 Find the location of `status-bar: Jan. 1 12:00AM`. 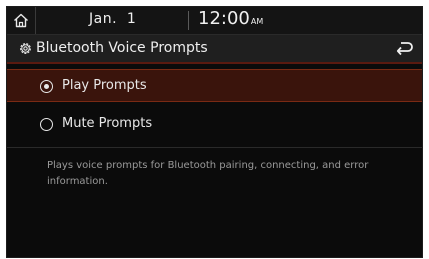

status-bar: Jan. 1 12:00AM is located at coordinates (214, 20).